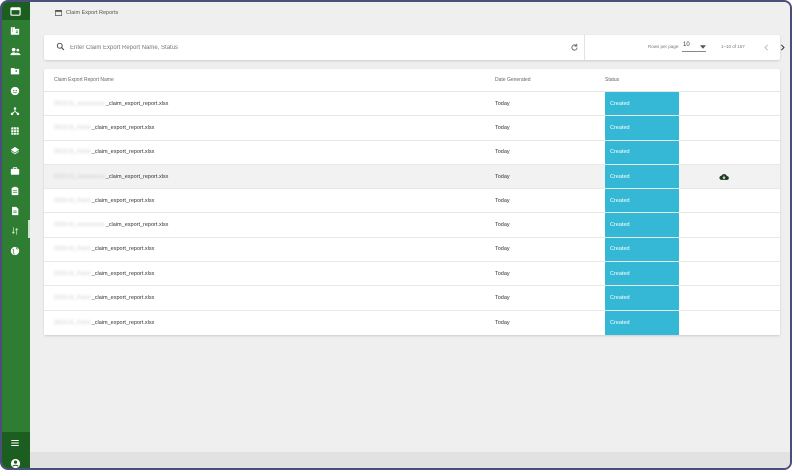  Describe the element at coordinates (15, 51) in the screenshot. I see `people-icon` at that location.